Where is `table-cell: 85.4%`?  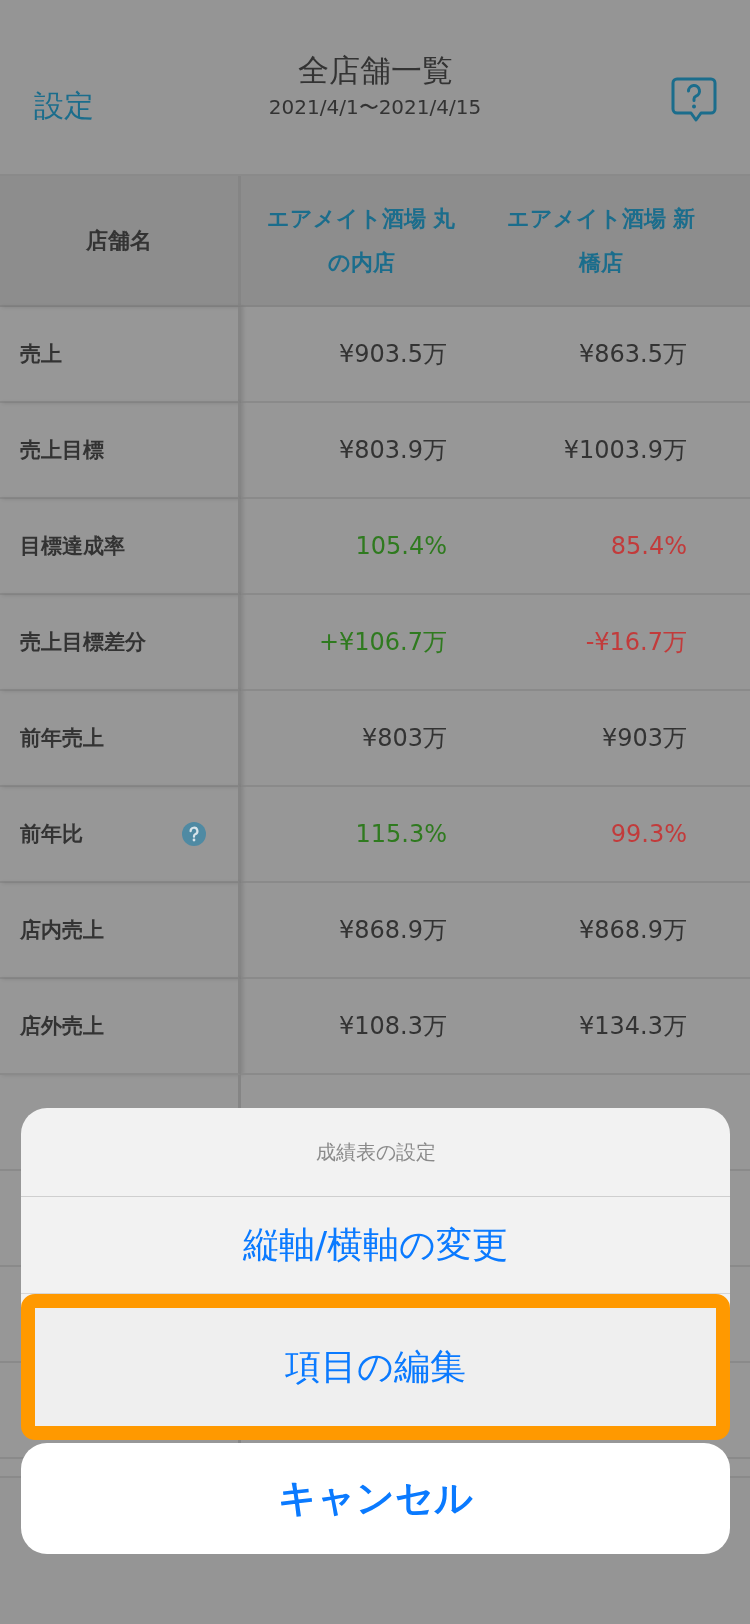 table-cell: 85.4% is located at coordinates (648, 546).